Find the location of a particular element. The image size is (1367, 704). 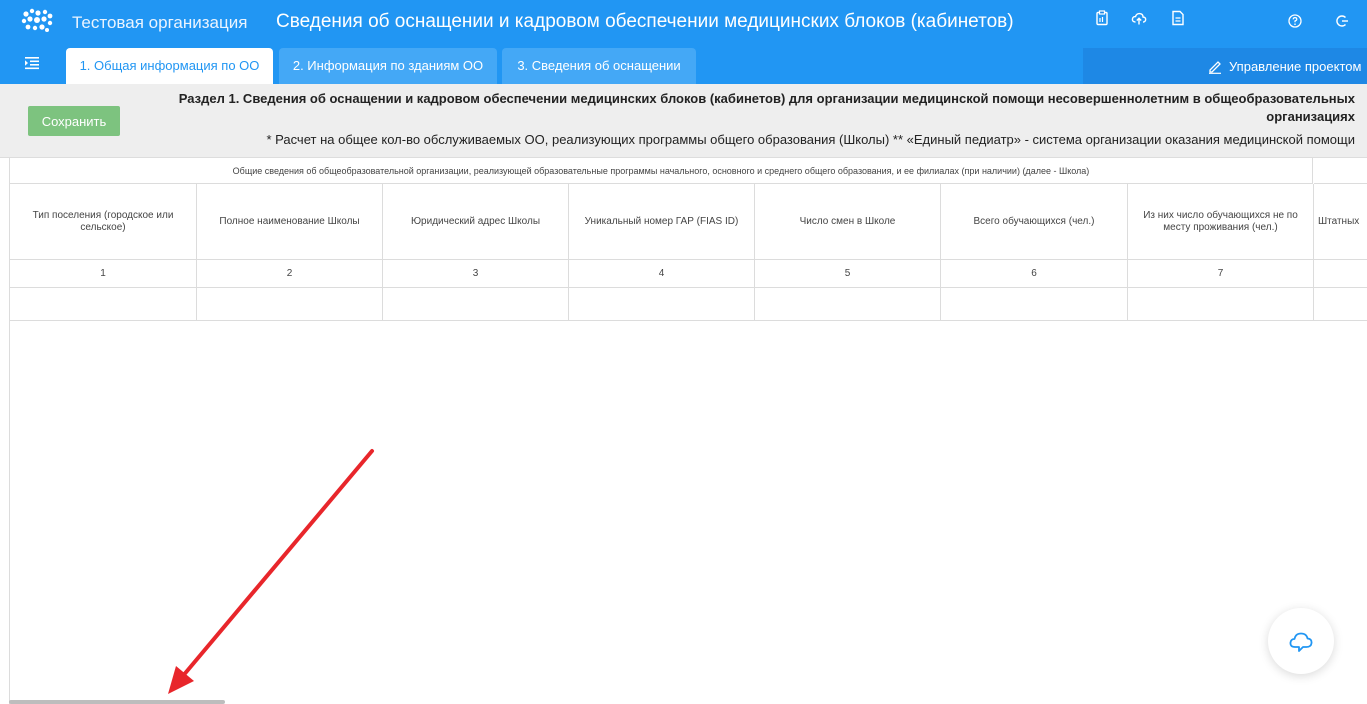

document-icon is located at coordinates (1178, 18).